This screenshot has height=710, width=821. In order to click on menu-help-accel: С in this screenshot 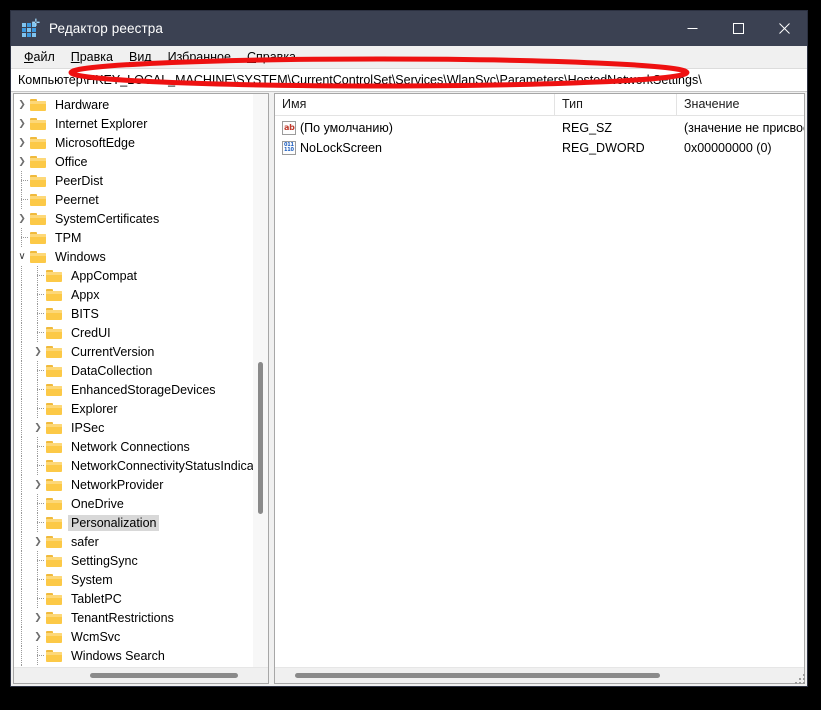, I will do `click(251, 57)`.